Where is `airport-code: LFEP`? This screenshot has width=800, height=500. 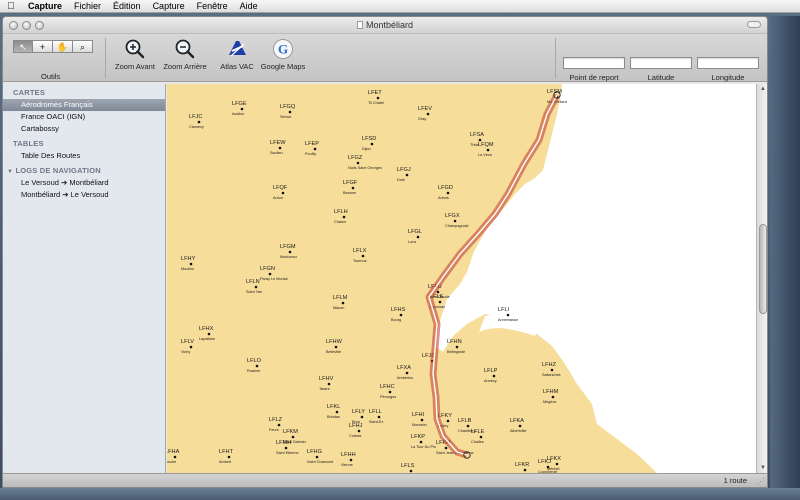
airport-code: LFEP is located at coordinates (312, 144).